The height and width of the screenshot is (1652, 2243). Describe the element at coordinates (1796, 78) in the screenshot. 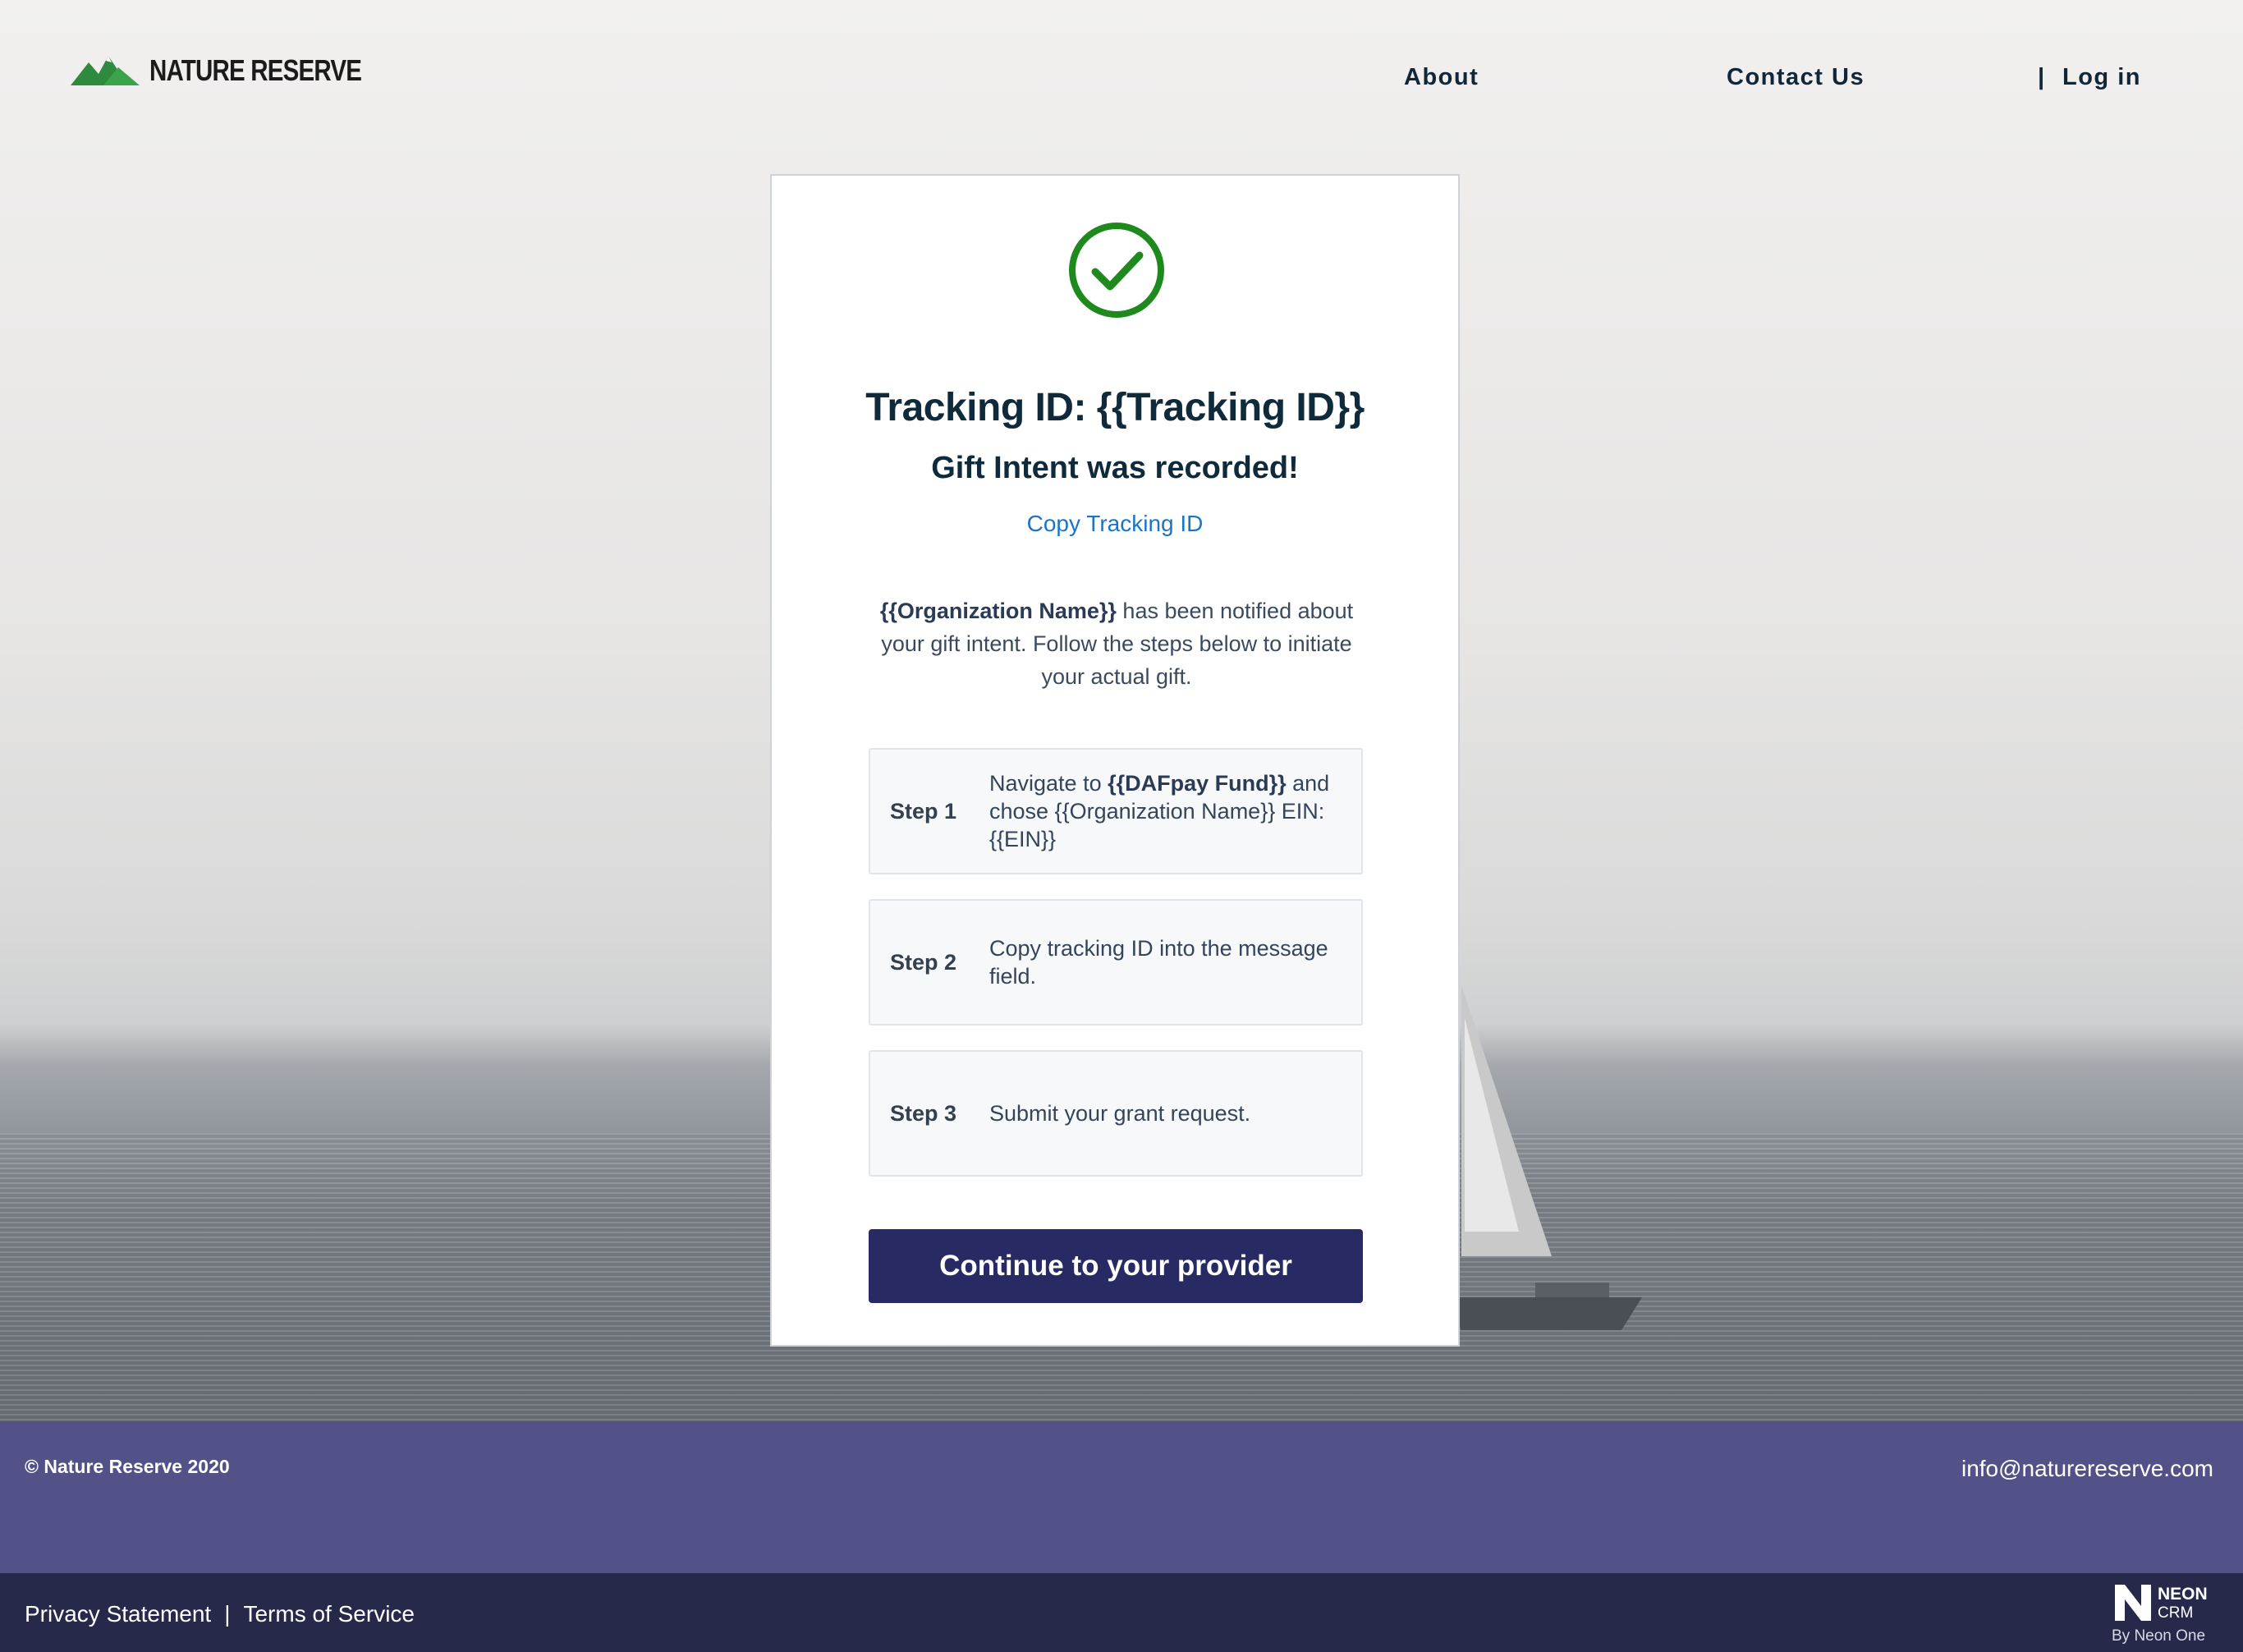

I see `nav-contact-us: Contact Us` at that location.